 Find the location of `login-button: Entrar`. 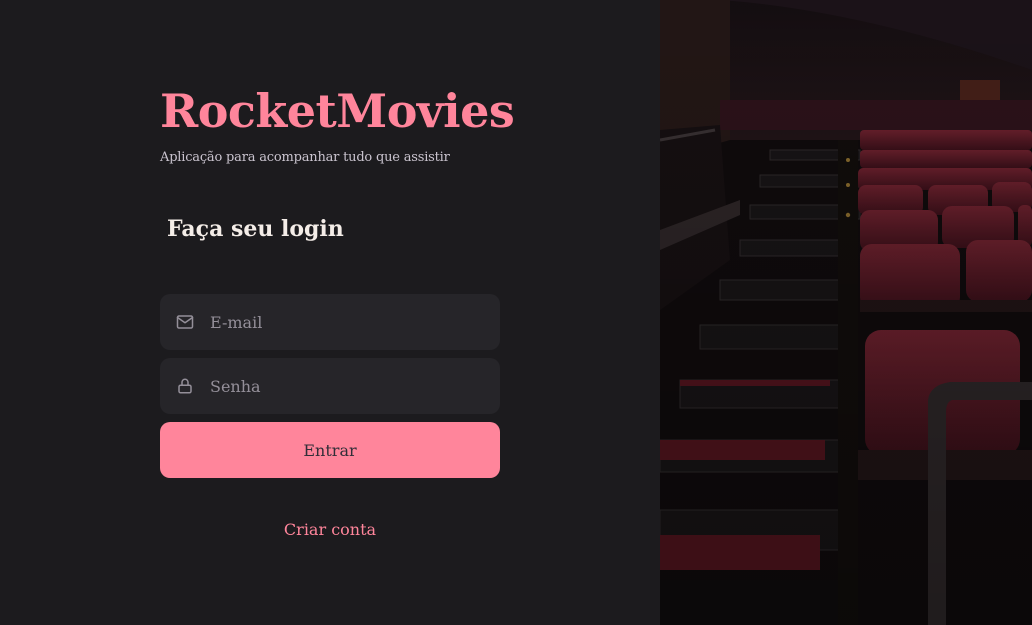

login-button: Entrar is located at coordinates (330, 450).